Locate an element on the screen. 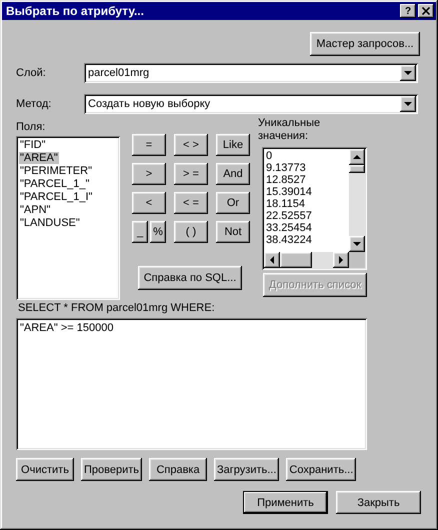 This screenshot has height=530, width=438. field-item: "LANDUSE" is located at coordinates (50, 223).